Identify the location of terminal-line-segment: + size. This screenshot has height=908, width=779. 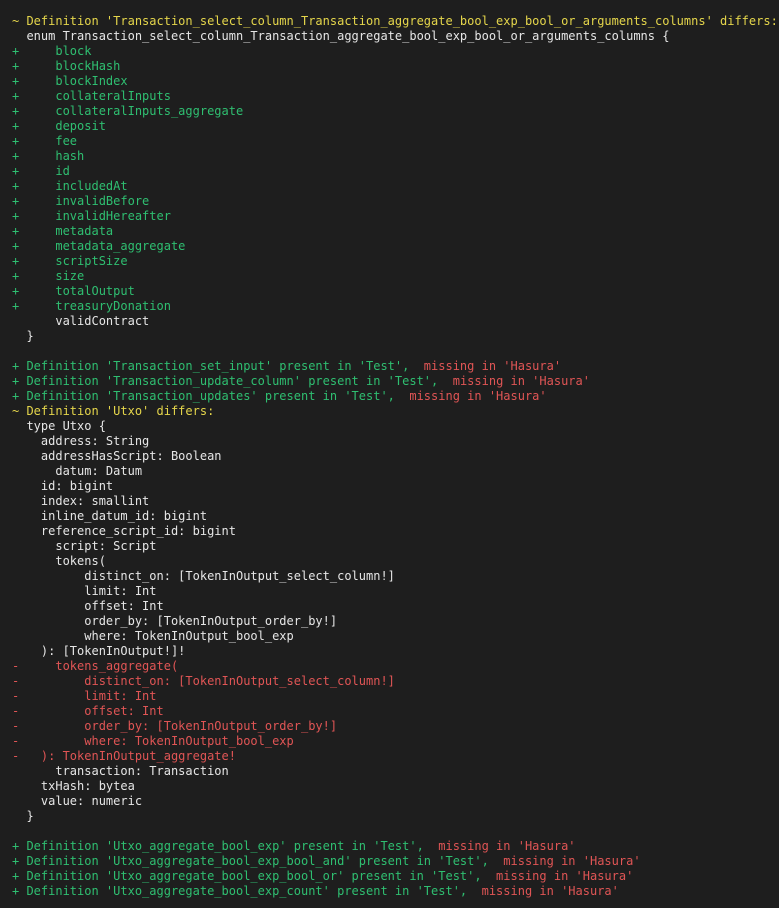
(48, 276).